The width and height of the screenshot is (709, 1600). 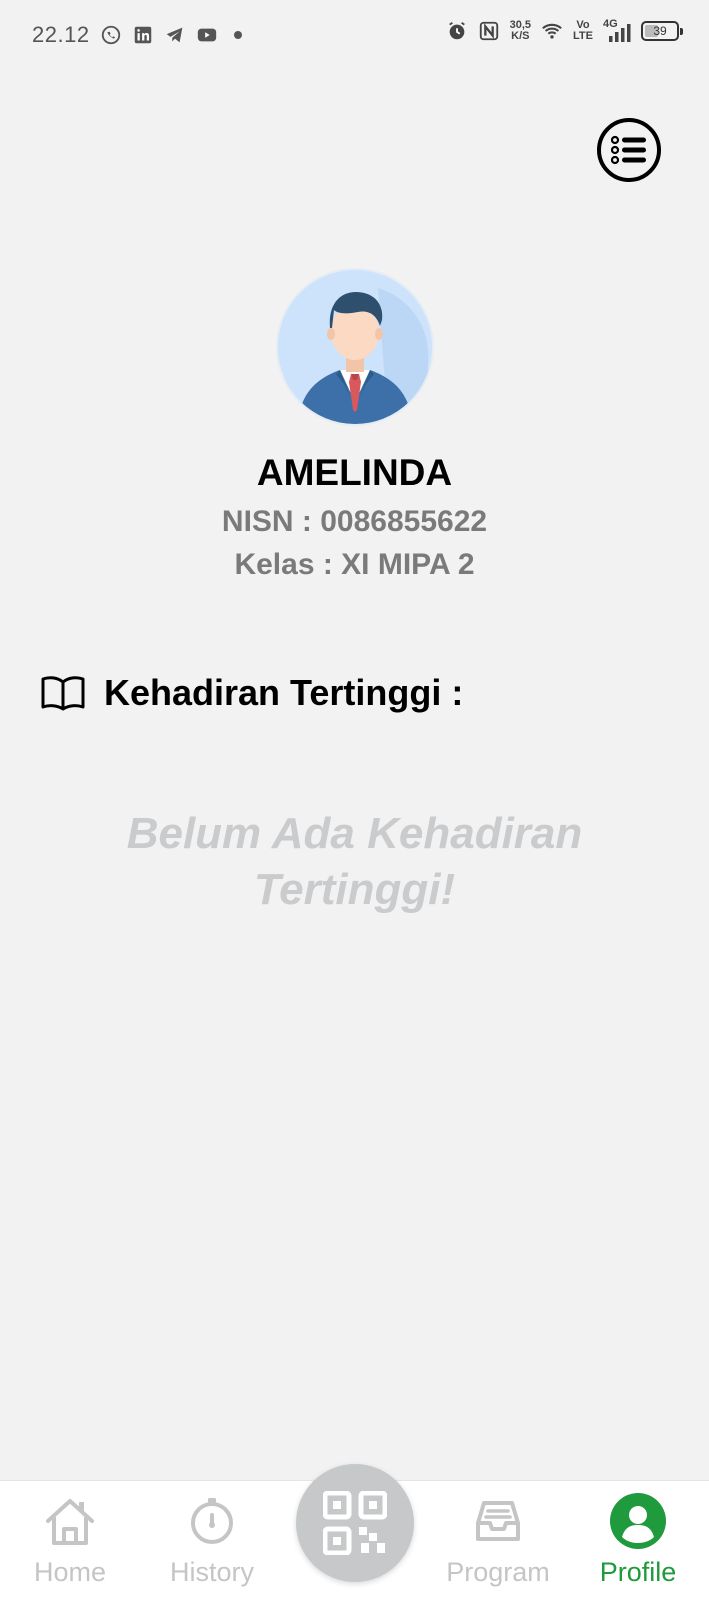 I want to click on alarm-icon, so click(x=456, y=30).